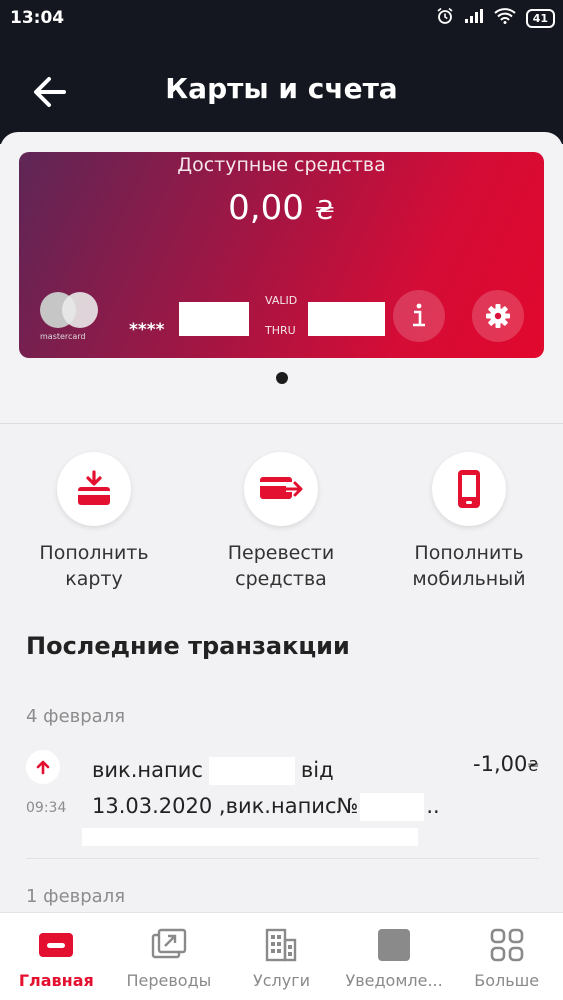 This screenshot has width=563, height=1000. What do you see at coordinates (266, 208) in the screenshot?
I see `amount-value: 0,00` at bounding box center [266, 208].